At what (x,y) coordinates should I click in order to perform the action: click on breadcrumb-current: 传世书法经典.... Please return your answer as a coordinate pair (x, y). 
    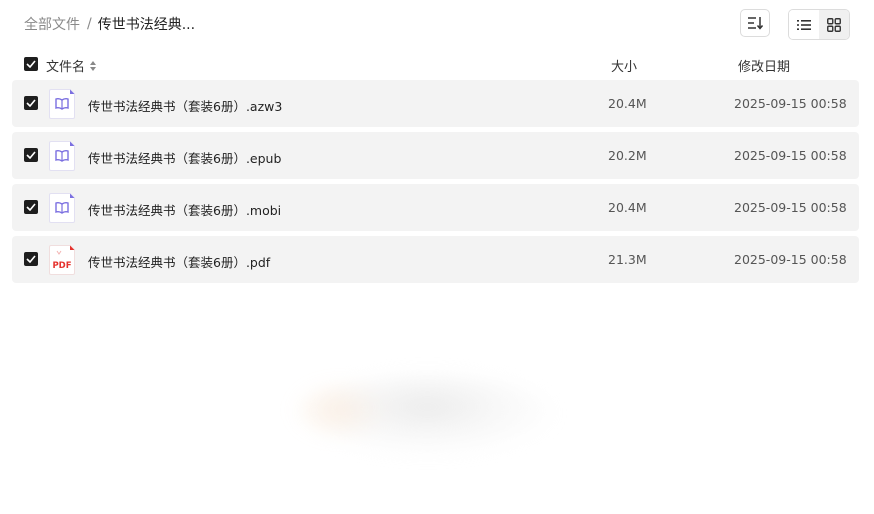
    Looking at the image, I should click on (146, 25).